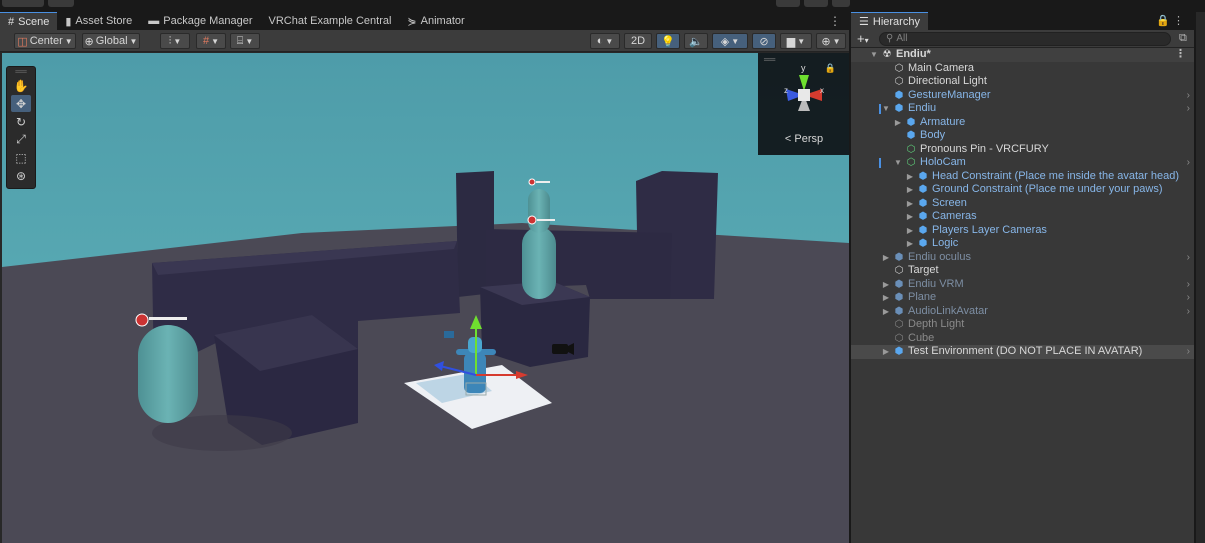 The width and height of the screenshot is (1205, 543). Describe the element at coordinates (435, 21) in the screenshot. I see `tab-animator: ⋟ Animator` at that location.